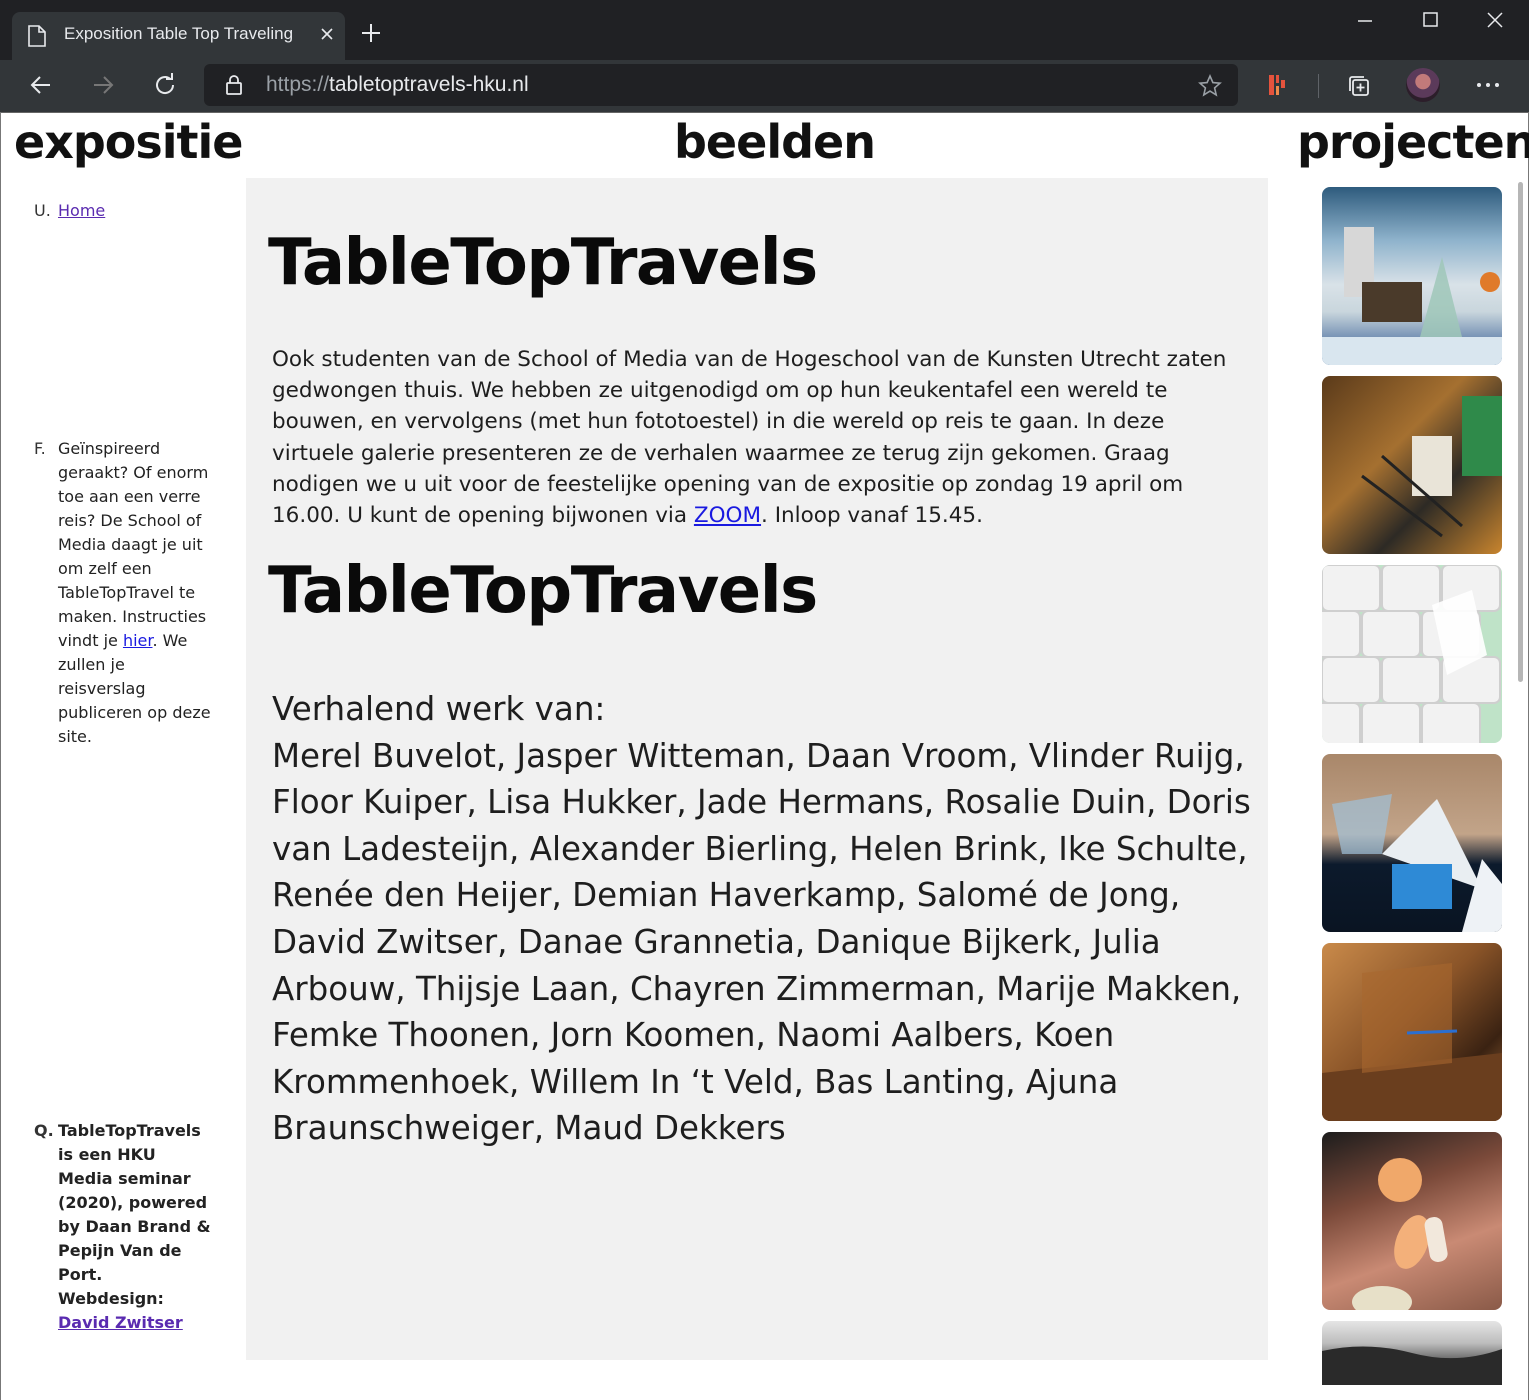 Image resolution: width=1529 pixels, height=1400 pixels. What do you see at coordinates (1412, 1042) in the screenshot?
I see `project-photo-cardboard-room` at bounding box center [1412, 1042].